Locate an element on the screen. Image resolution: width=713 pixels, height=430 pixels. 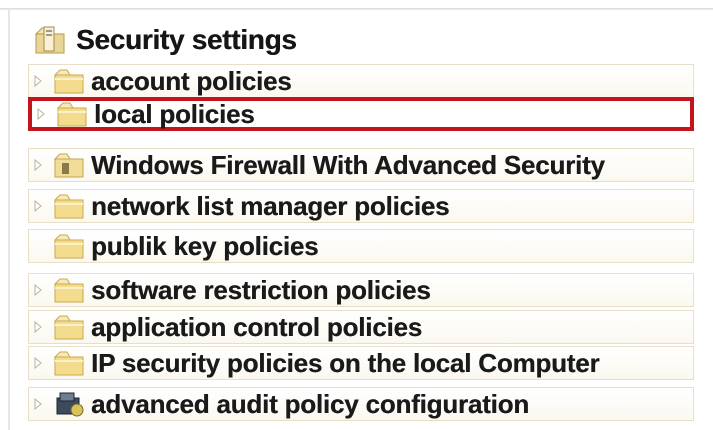
tree-item-label: advanced audit policy configuration is located at coordinates (310, 403).